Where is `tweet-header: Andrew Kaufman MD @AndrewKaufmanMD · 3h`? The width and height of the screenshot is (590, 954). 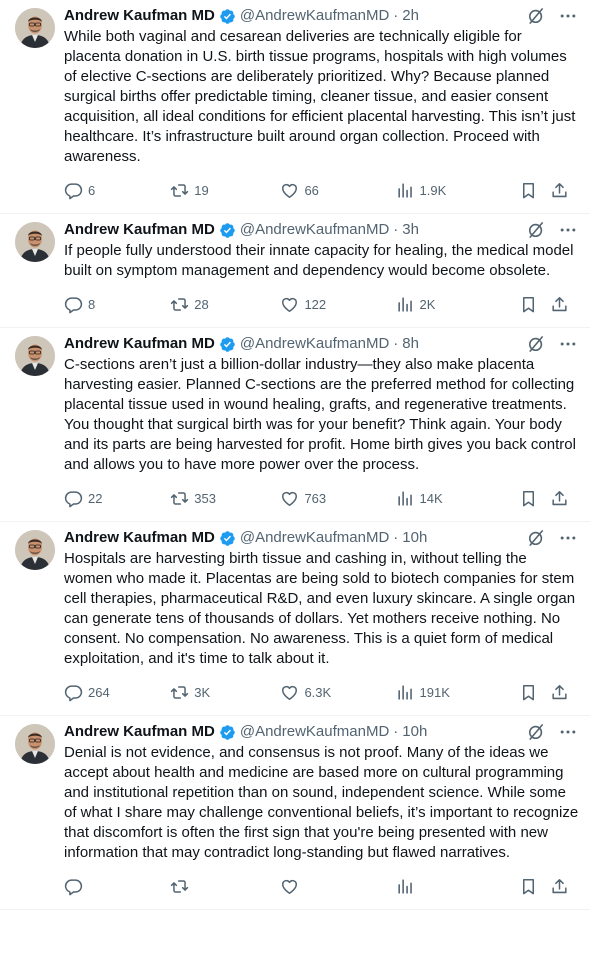 tweet-header: Andrew Kaufman MD @AndrewKaufmanMD · 3h is located at coordinates (319, 230).